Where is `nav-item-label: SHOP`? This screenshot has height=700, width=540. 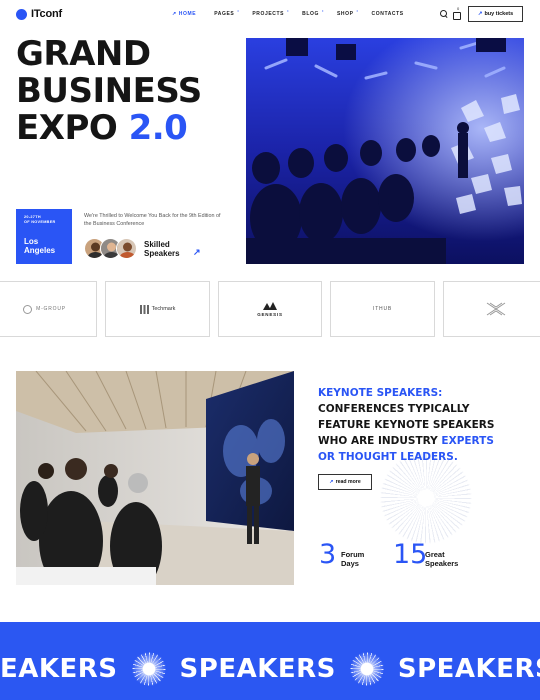
nav-item-label: SHOP is located at coordinates (345, 14).